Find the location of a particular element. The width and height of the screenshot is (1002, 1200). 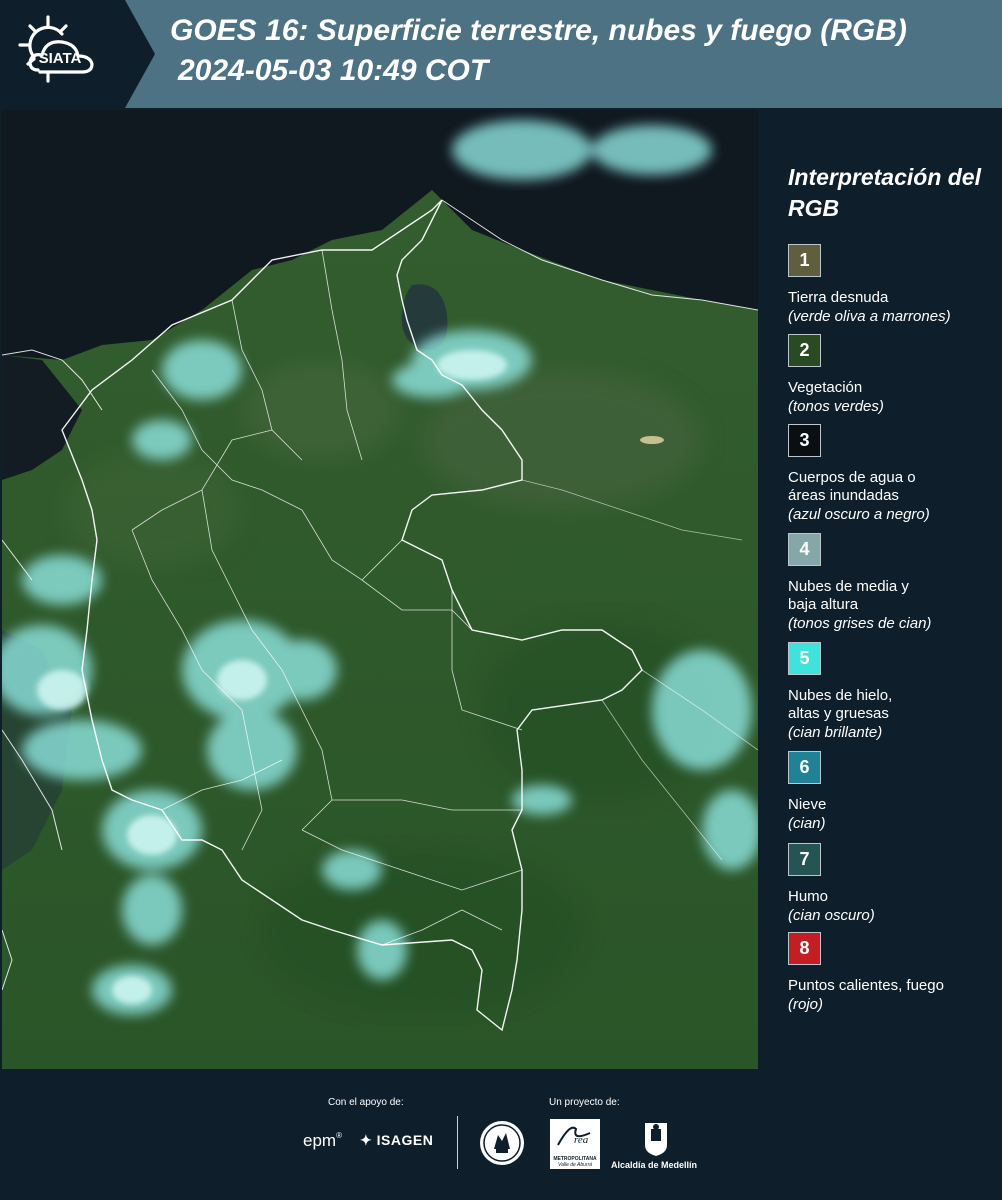

support-caption: Con el apoyo de: is located at coordinates (366, 1102).